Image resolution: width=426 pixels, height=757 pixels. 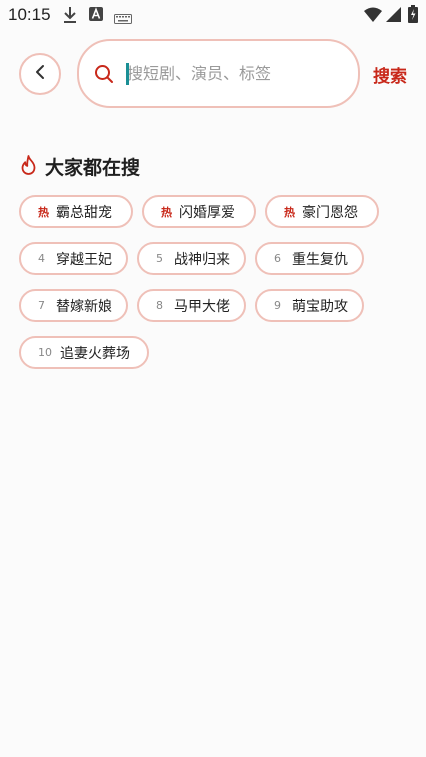 I want to click on tag-rank: 4, so click(x=41, y=258).